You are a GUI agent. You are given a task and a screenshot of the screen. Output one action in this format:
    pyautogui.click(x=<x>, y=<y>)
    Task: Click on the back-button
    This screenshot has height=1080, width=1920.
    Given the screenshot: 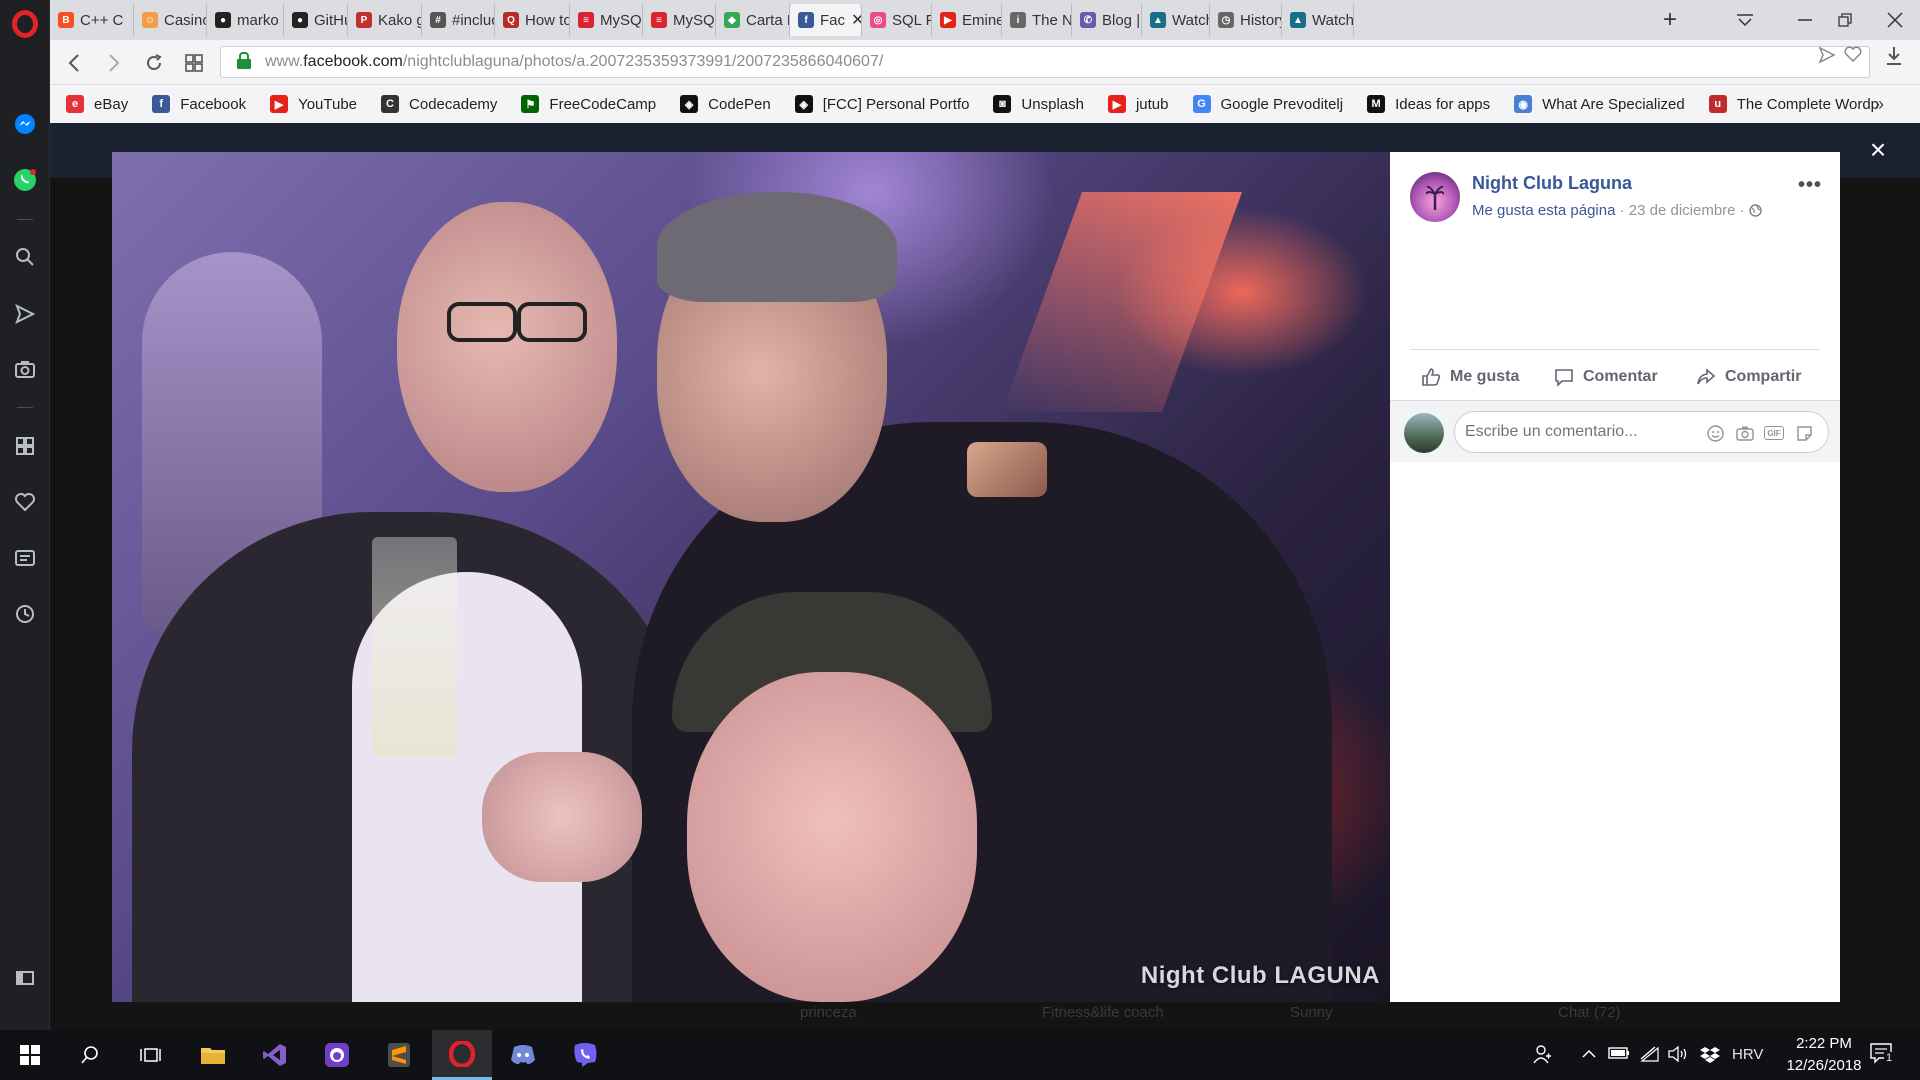 What is the action you would take?
    pyautogui.click(x=74, y=63)
    